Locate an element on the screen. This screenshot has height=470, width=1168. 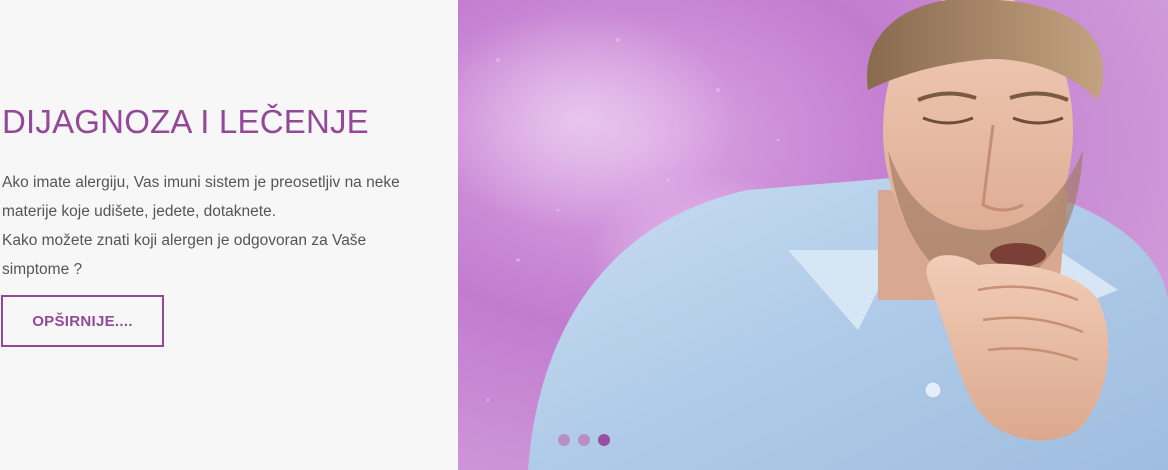
slider-pagination is located at coordinates (584, 440).